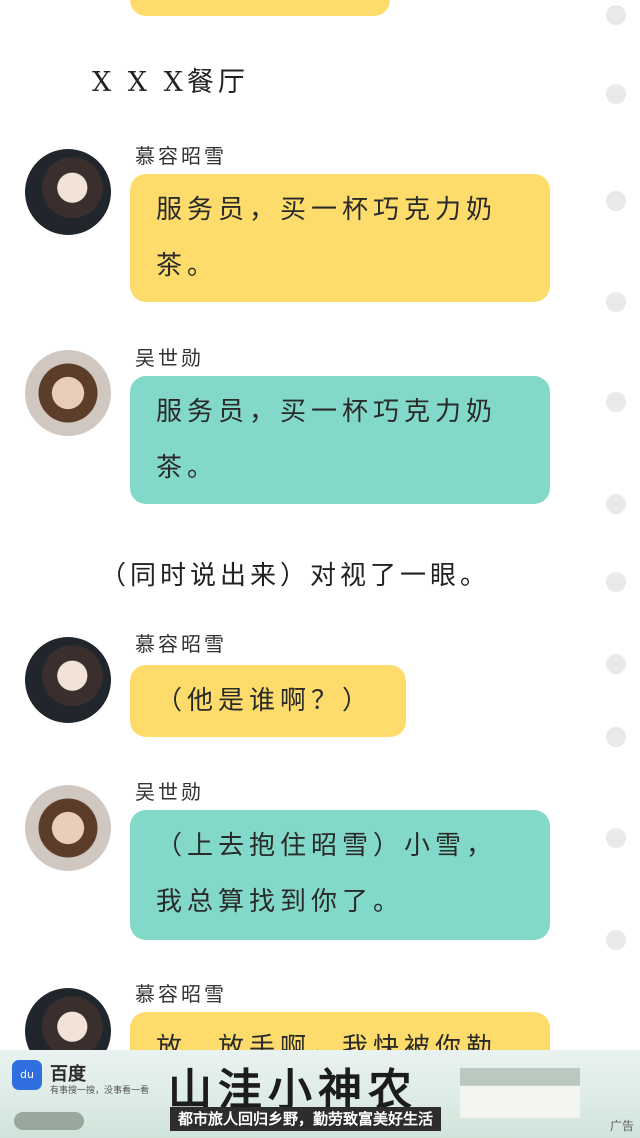 This screenshot has width=640, height=1138. Describe the element at coordinates (265, 701) in the screenshot. I see `message-line: （他是谁啊？）` at that location.